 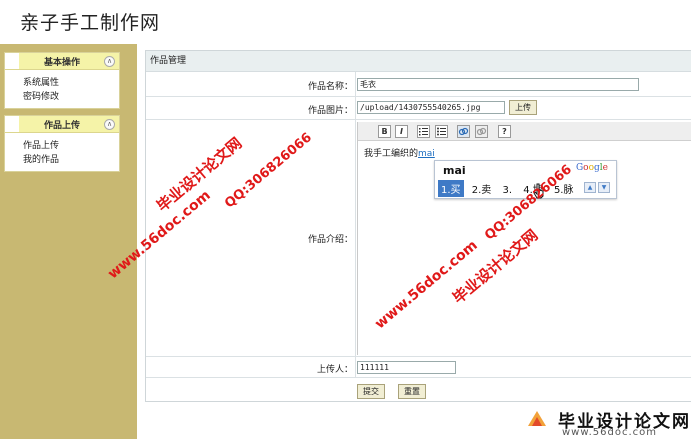 I want to click on panel-title: 作品管理, so click(x=418, y=61).